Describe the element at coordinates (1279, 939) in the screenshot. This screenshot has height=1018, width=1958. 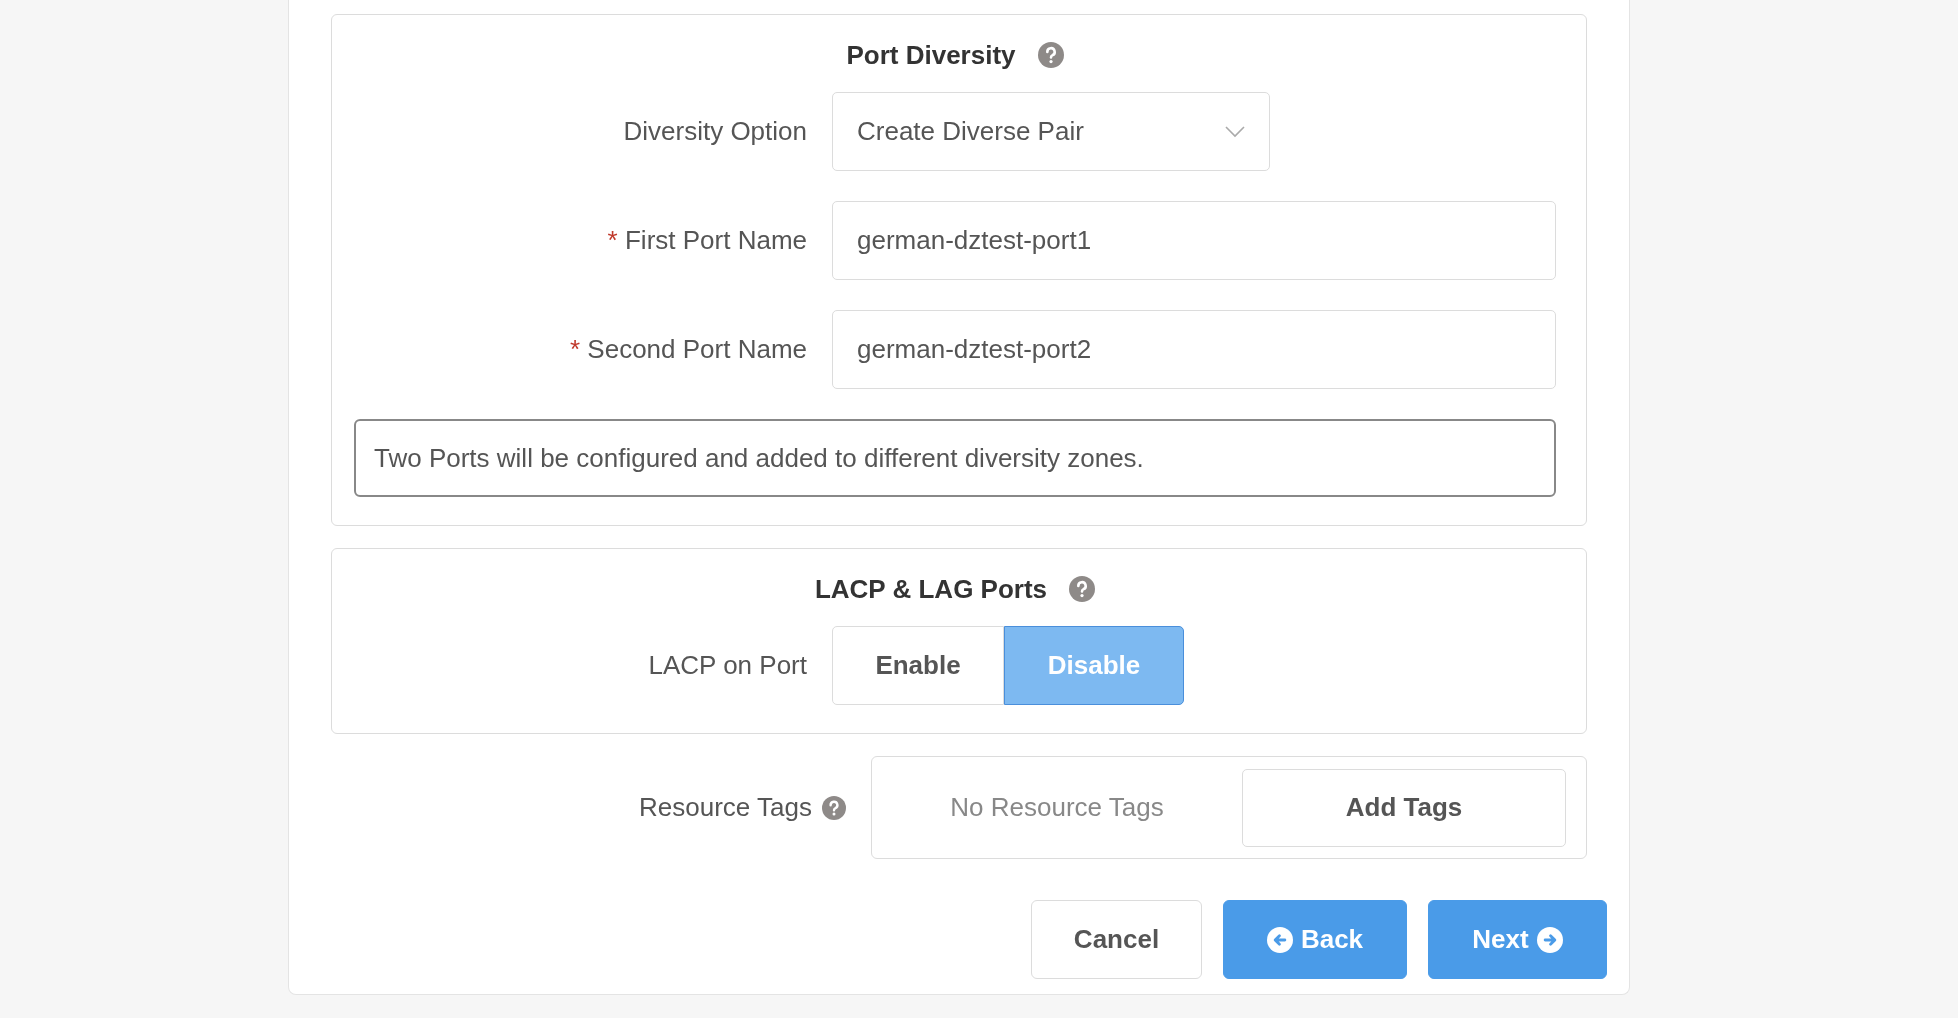
I see `arrow-left-icon` at that location.